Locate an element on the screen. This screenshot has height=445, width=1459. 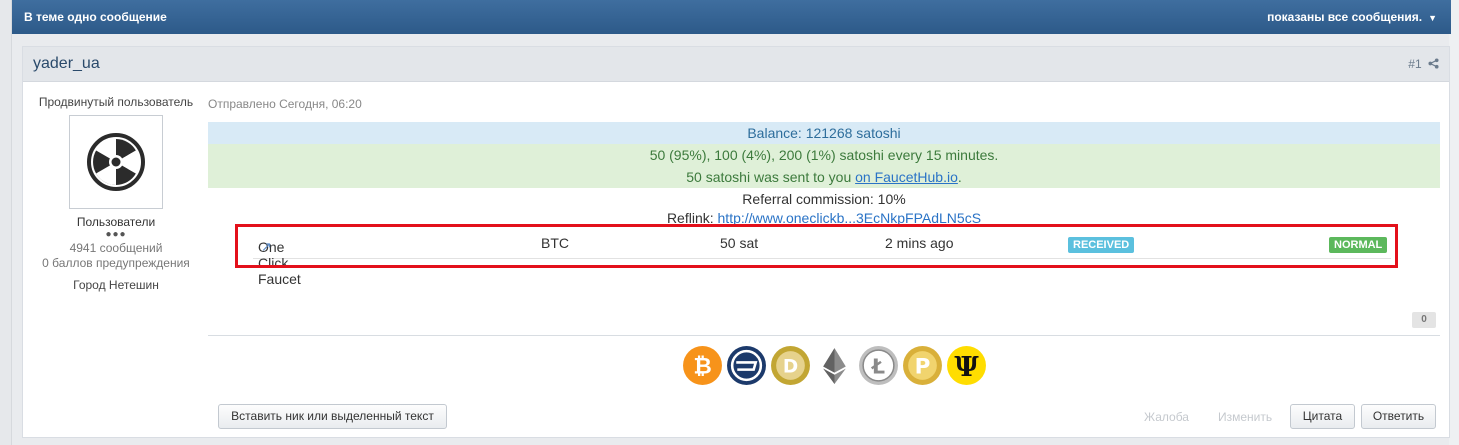
user-post-count: 4941 сообщений is located at coordinates (116, 248).